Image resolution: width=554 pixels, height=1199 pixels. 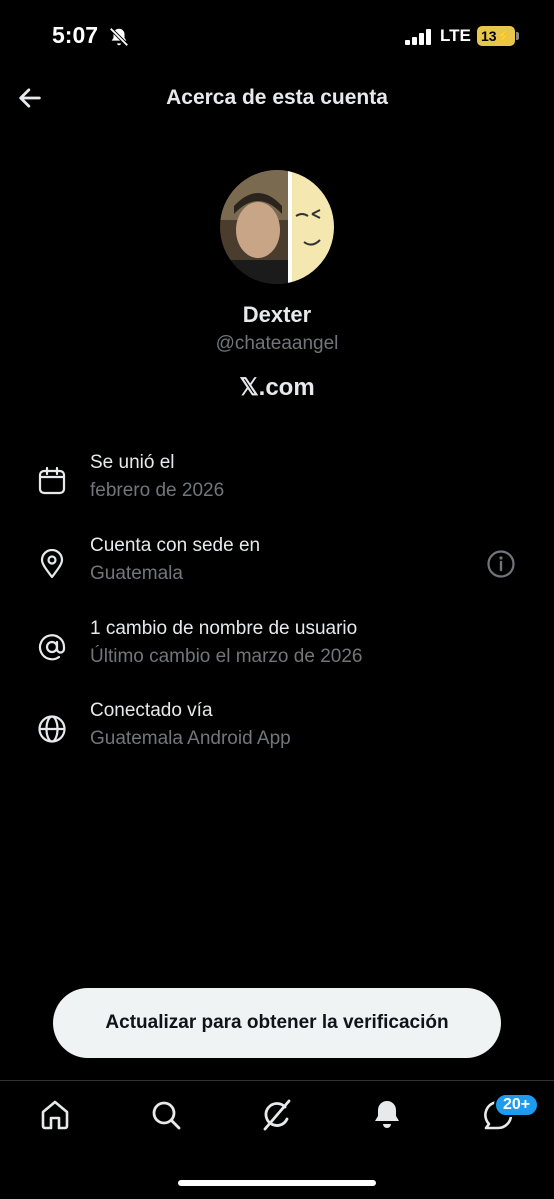 What do you see at coordinates (52, 564) in the screenshot?
I see `location-pin-icon` at bounding box center [52, 564].